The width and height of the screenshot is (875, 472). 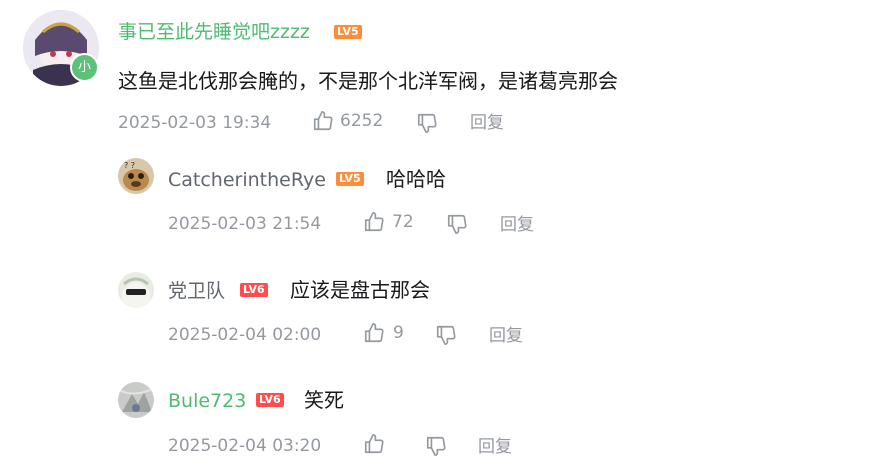 I want to click on avatar: ? ?, so click(x=136, y=176).